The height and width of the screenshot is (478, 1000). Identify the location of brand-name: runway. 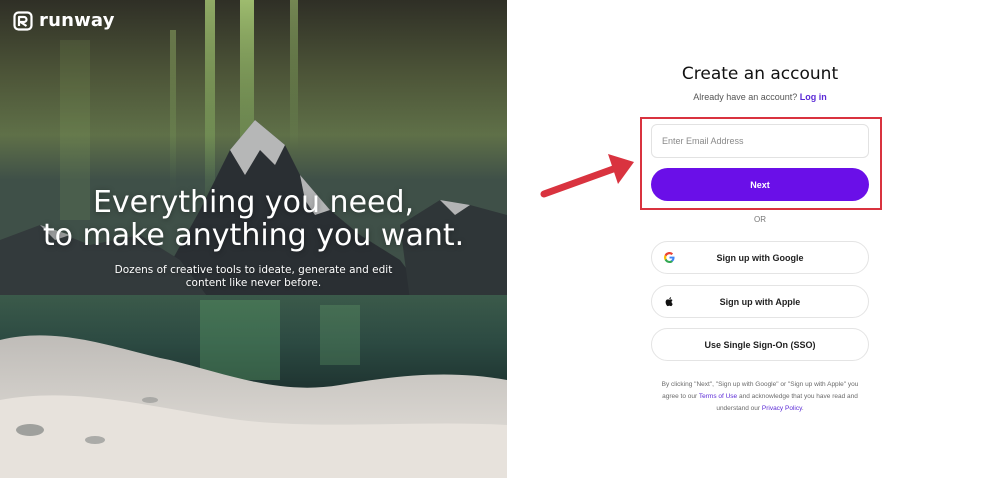
(77, 20).